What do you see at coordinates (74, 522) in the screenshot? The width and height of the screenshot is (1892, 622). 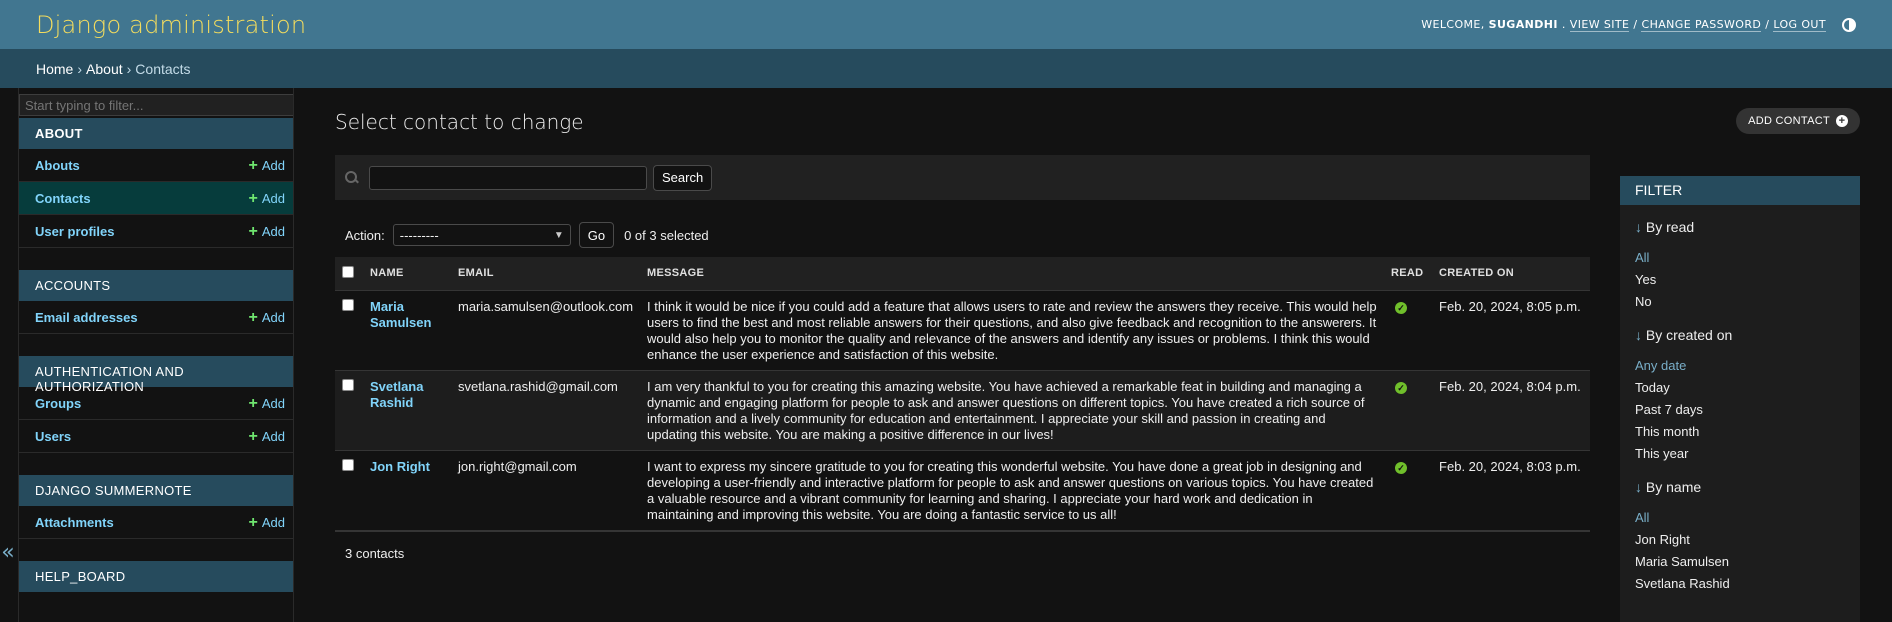 I see `sidebar-item-label: Attachments` at bounding box center [74, 522].